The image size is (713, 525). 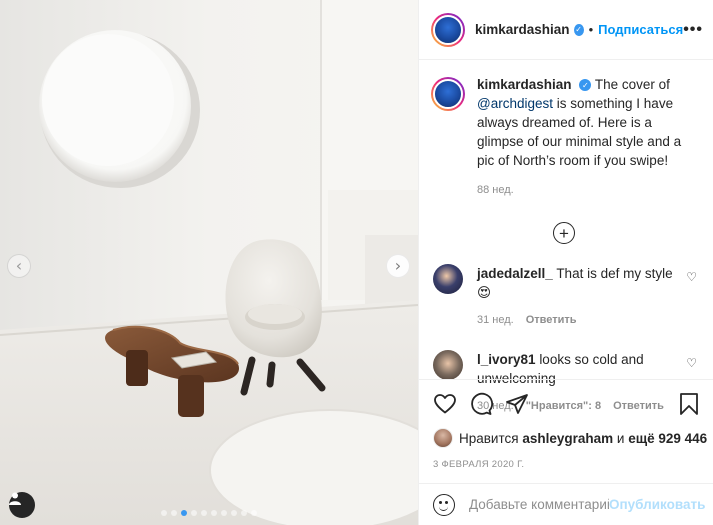 I want to click on author-avatar, so click(x=448, y=29).